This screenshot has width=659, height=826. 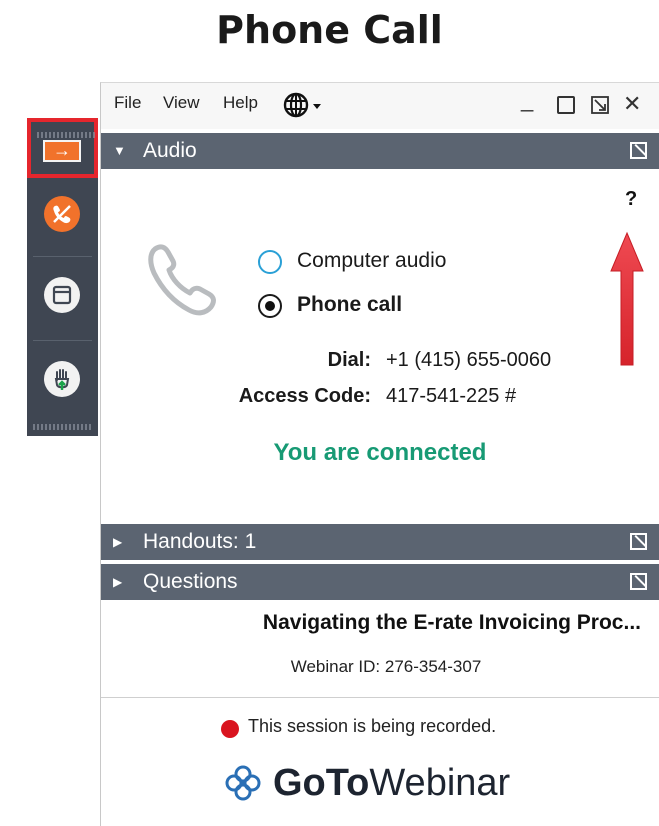 What do you see at coordinates (371, 261) in the screenshot?
I see `computer-audio-label: Computer audio` at bounding box center [371, 261].